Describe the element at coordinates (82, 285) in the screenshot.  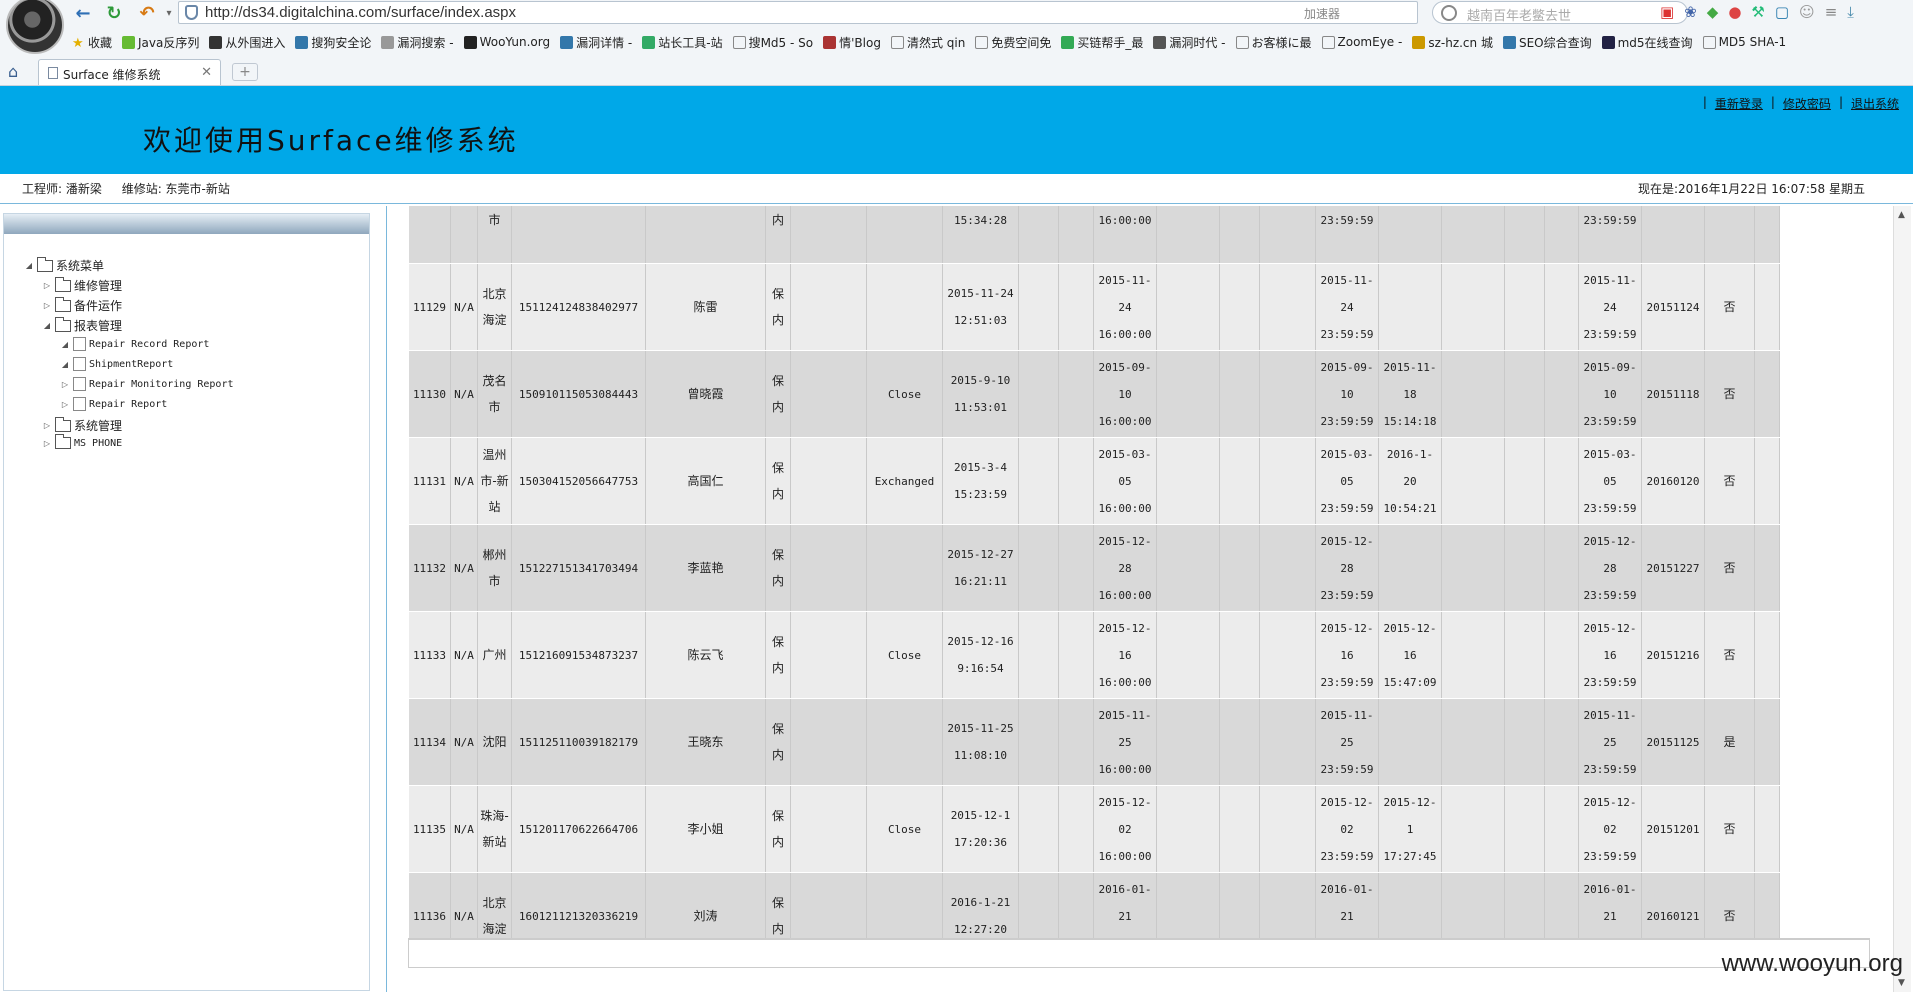
I see `tree-item-repair-mgmt: ▷ 维修管理` at that location.